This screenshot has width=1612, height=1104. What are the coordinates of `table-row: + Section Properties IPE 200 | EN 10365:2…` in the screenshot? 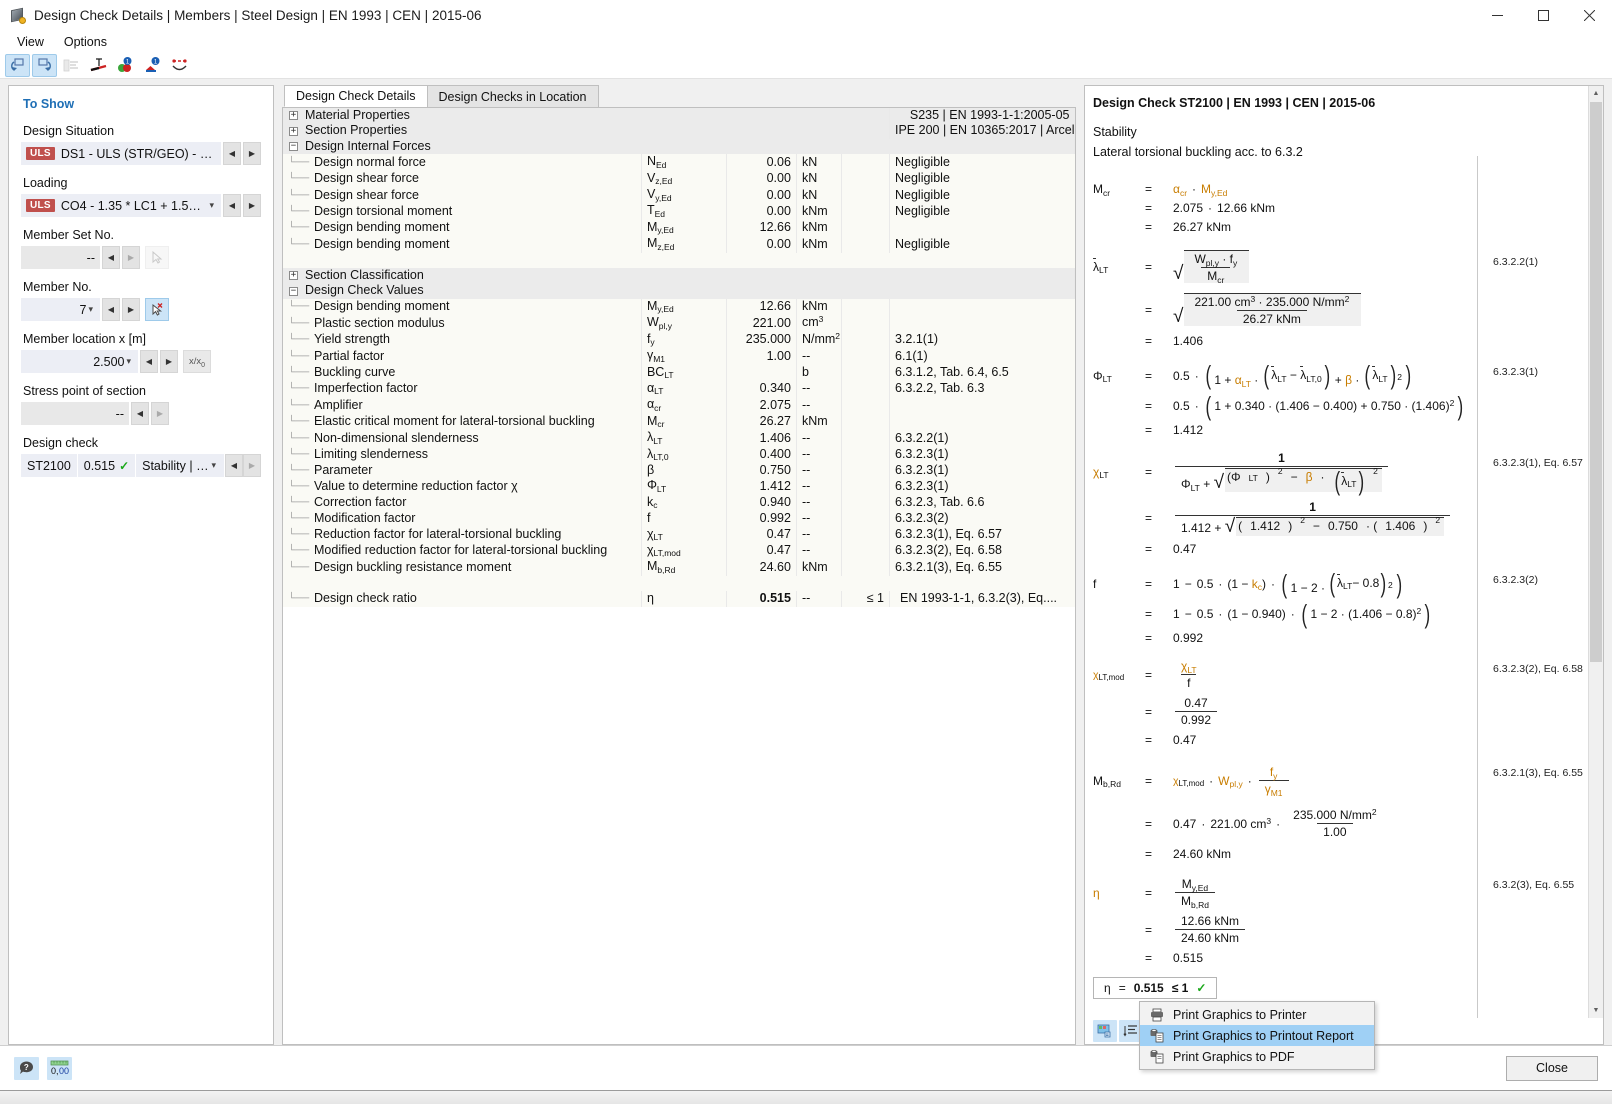 It's located at (679, 131).